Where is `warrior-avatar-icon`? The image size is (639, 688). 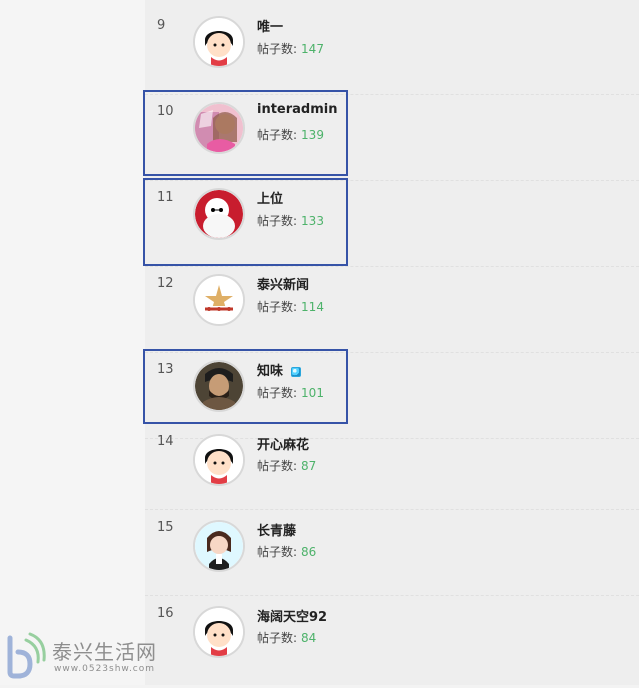 warrior-avatar-icon is located at coordinates (219, 386).